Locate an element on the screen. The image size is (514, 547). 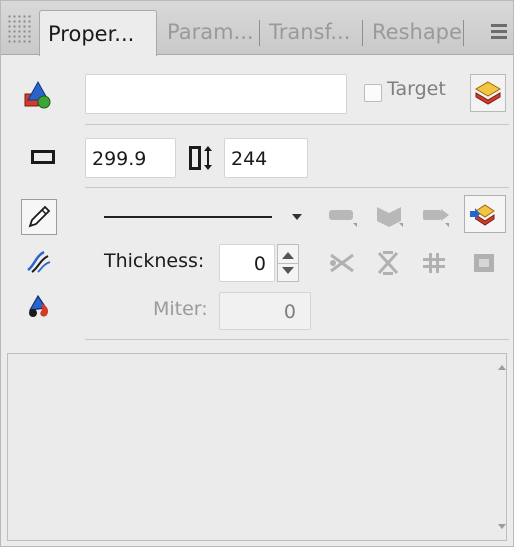
grip-icon is located at coordinates (20, 29).